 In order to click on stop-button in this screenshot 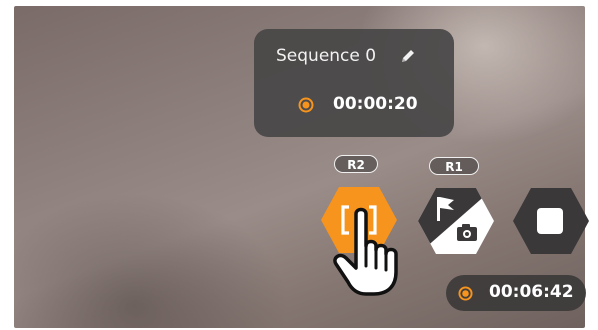, I will do `click(551, 221)`.